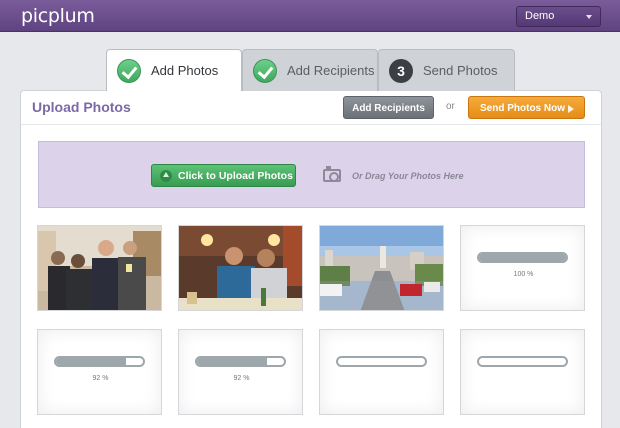 The height and width of the screenshot is (428, 620). I want to click on restaurant-photo-image, so click(240, 268).